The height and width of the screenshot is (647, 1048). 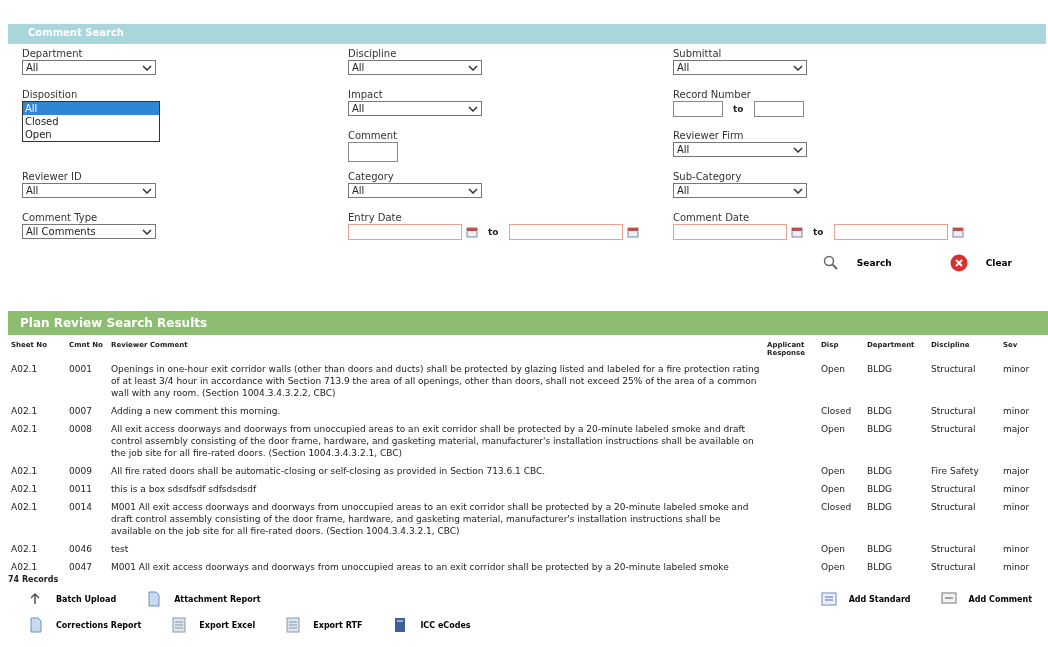 What do you see at coordinates (371, 177) in the screenshot?
I see `field-label: Category` at bounding box center [371, 177].